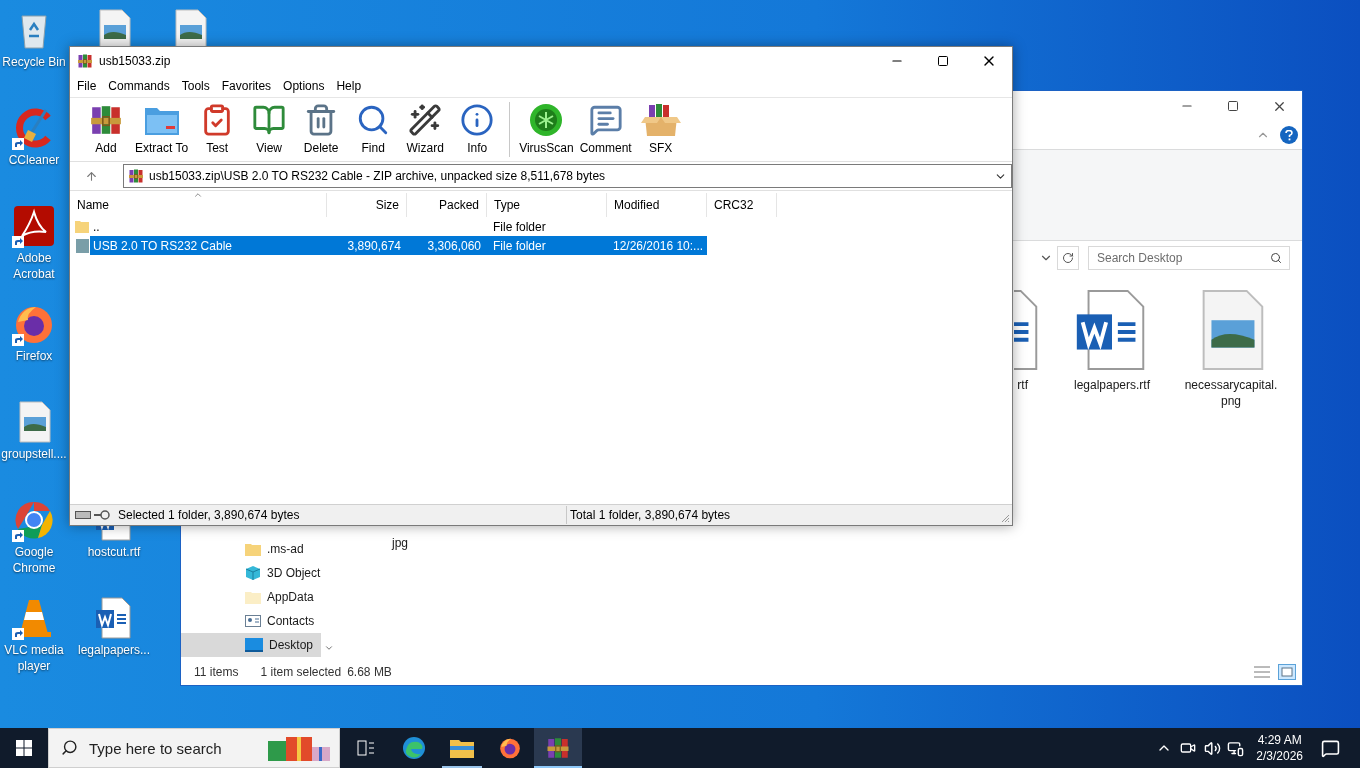 Image resolution: width=1360 pixels, height=768 pixels. I want to click on menu-item: Tools, so click(195, 86).